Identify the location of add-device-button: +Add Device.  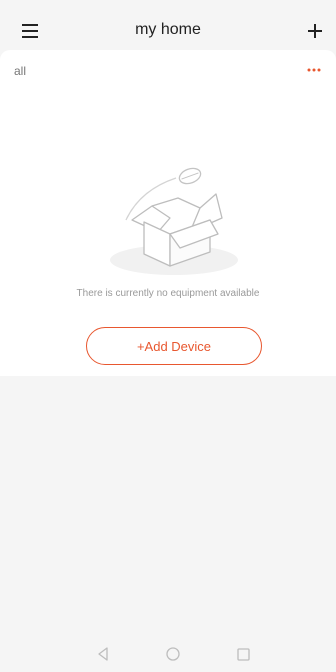
(174, 346).